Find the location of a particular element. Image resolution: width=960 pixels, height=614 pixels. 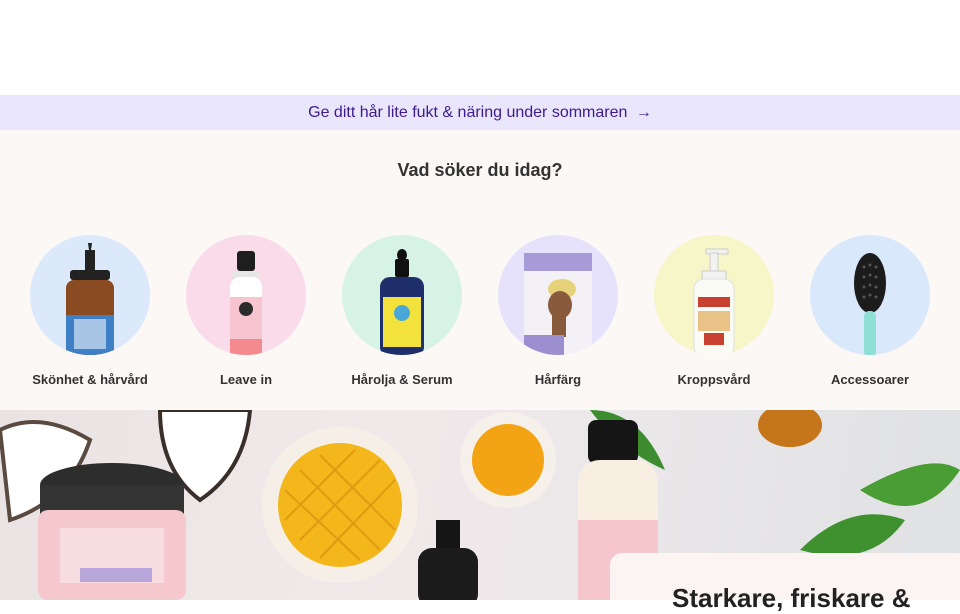

category-label: Skönhet & hårvård is located at coordinates (90, 379).